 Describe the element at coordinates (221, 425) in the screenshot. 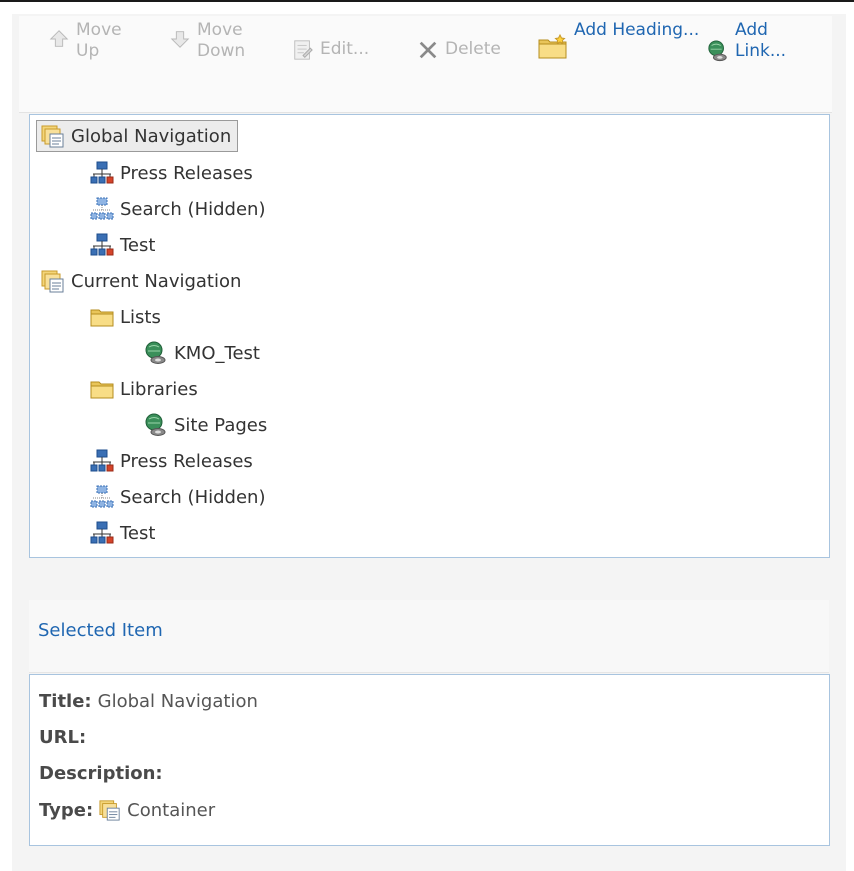

I see `tree-node-label: Site Pages` at that location.